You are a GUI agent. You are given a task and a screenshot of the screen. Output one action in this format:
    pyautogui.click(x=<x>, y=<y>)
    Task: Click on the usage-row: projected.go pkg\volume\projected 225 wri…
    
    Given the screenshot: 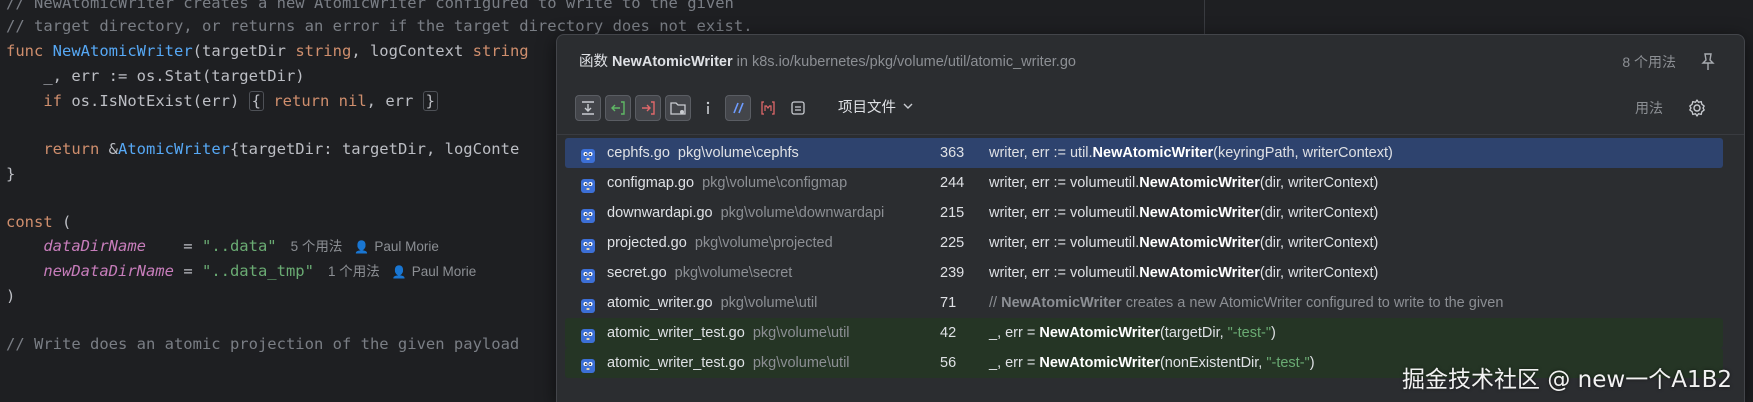 What is the action you would take?
    pyautogui.click(x=1144, y=243)
    